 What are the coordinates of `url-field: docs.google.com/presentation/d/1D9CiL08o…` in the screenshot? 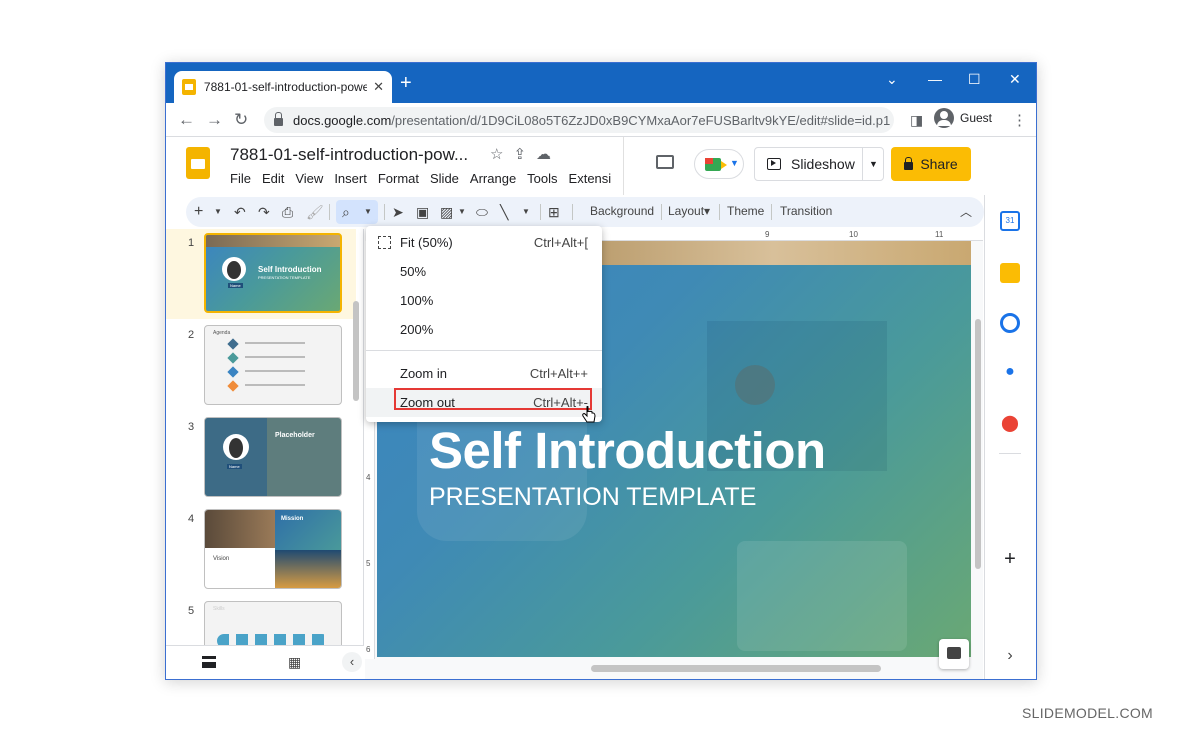 It's located at (579, 120).